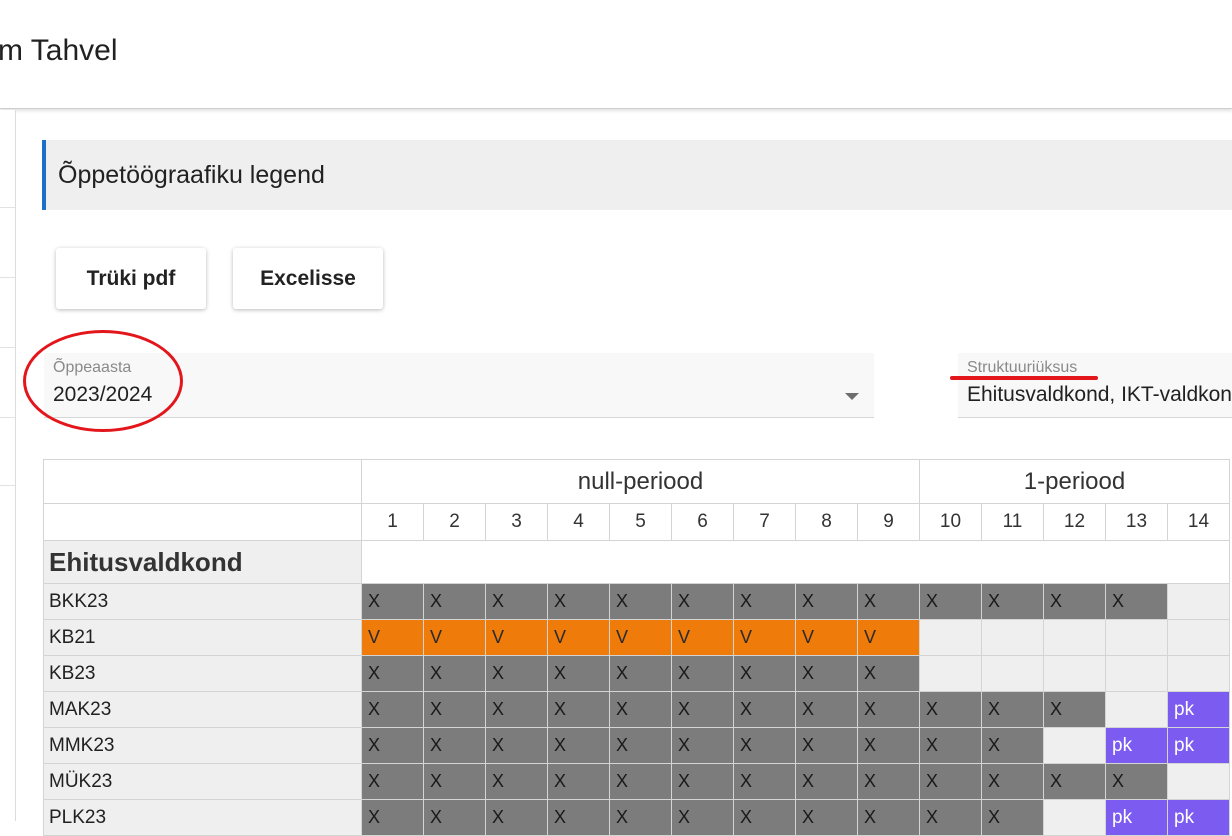 The height and width of the screenshot is (836, 1232). Describe the element at coordinates (308, 278) in the screenshot. I see `export-excel-button: Excelisse` at that location.